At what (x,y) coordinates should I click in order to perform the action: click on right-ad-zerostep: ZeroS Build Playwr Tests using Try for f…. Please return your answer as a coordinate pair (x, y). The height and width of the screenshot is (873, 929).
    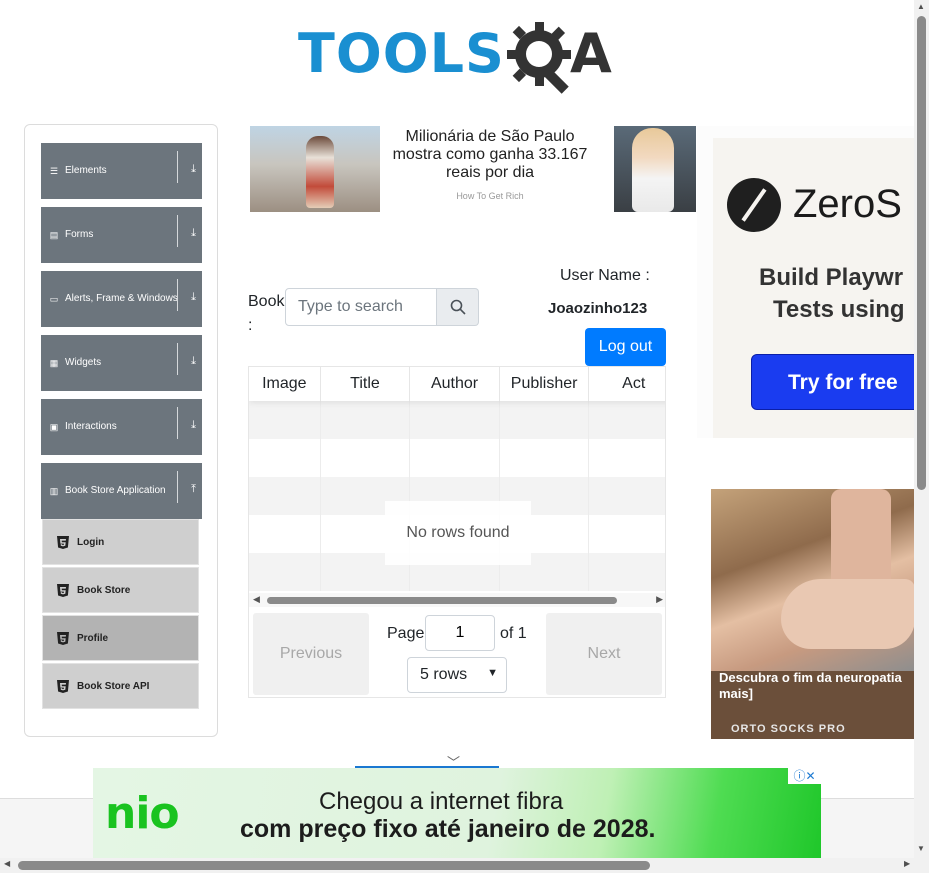
    Looking at the image, I should click on (806, 282).